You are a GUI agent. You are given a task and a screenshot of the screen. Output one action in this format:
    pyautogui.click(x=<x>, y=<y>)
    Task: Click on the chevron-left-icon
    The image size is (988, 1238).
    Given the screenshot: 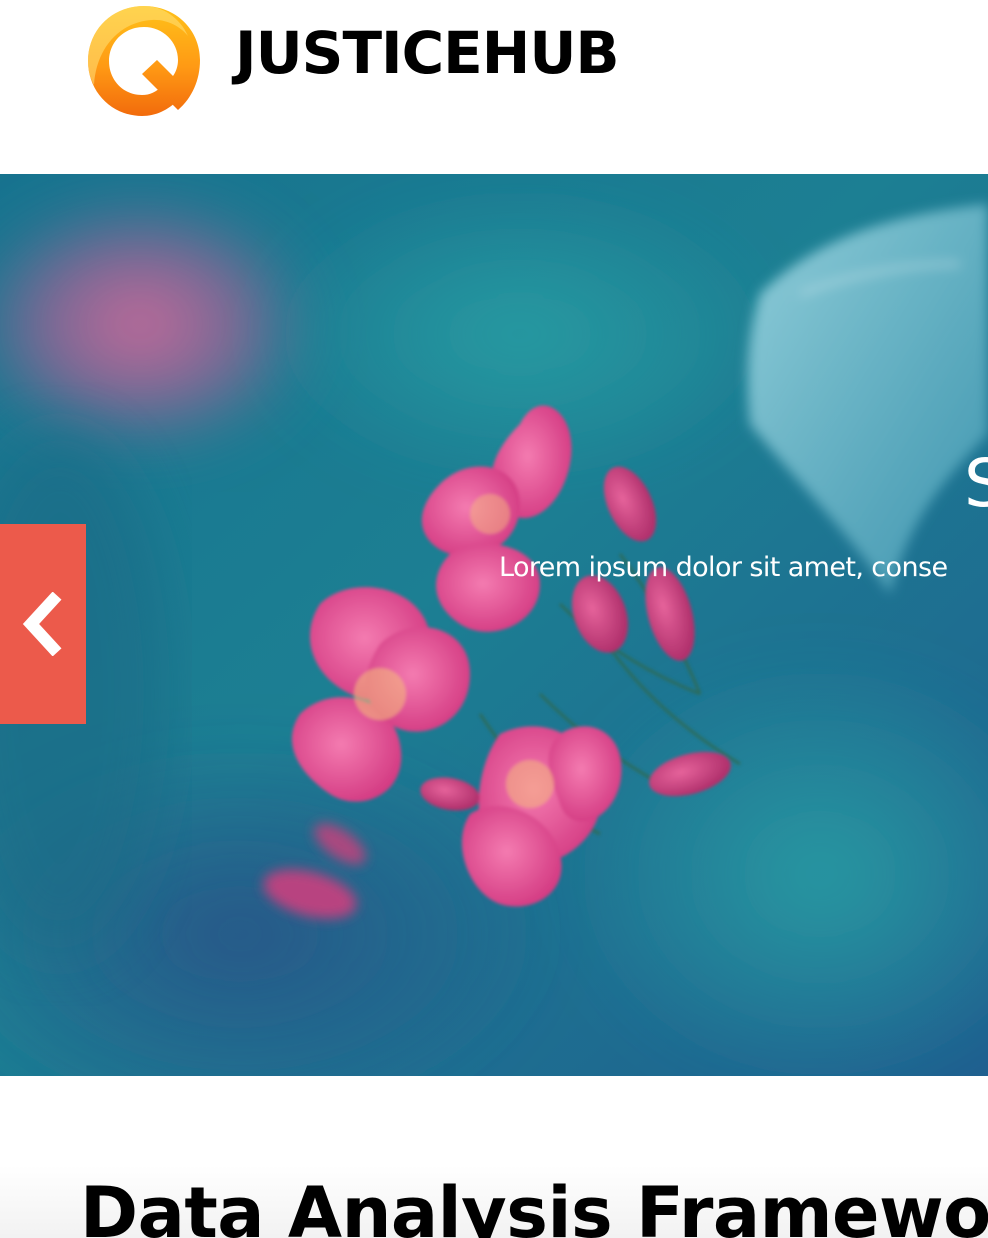 What is the action you would take?
    pyautogui.click(x=42, y=624)
    